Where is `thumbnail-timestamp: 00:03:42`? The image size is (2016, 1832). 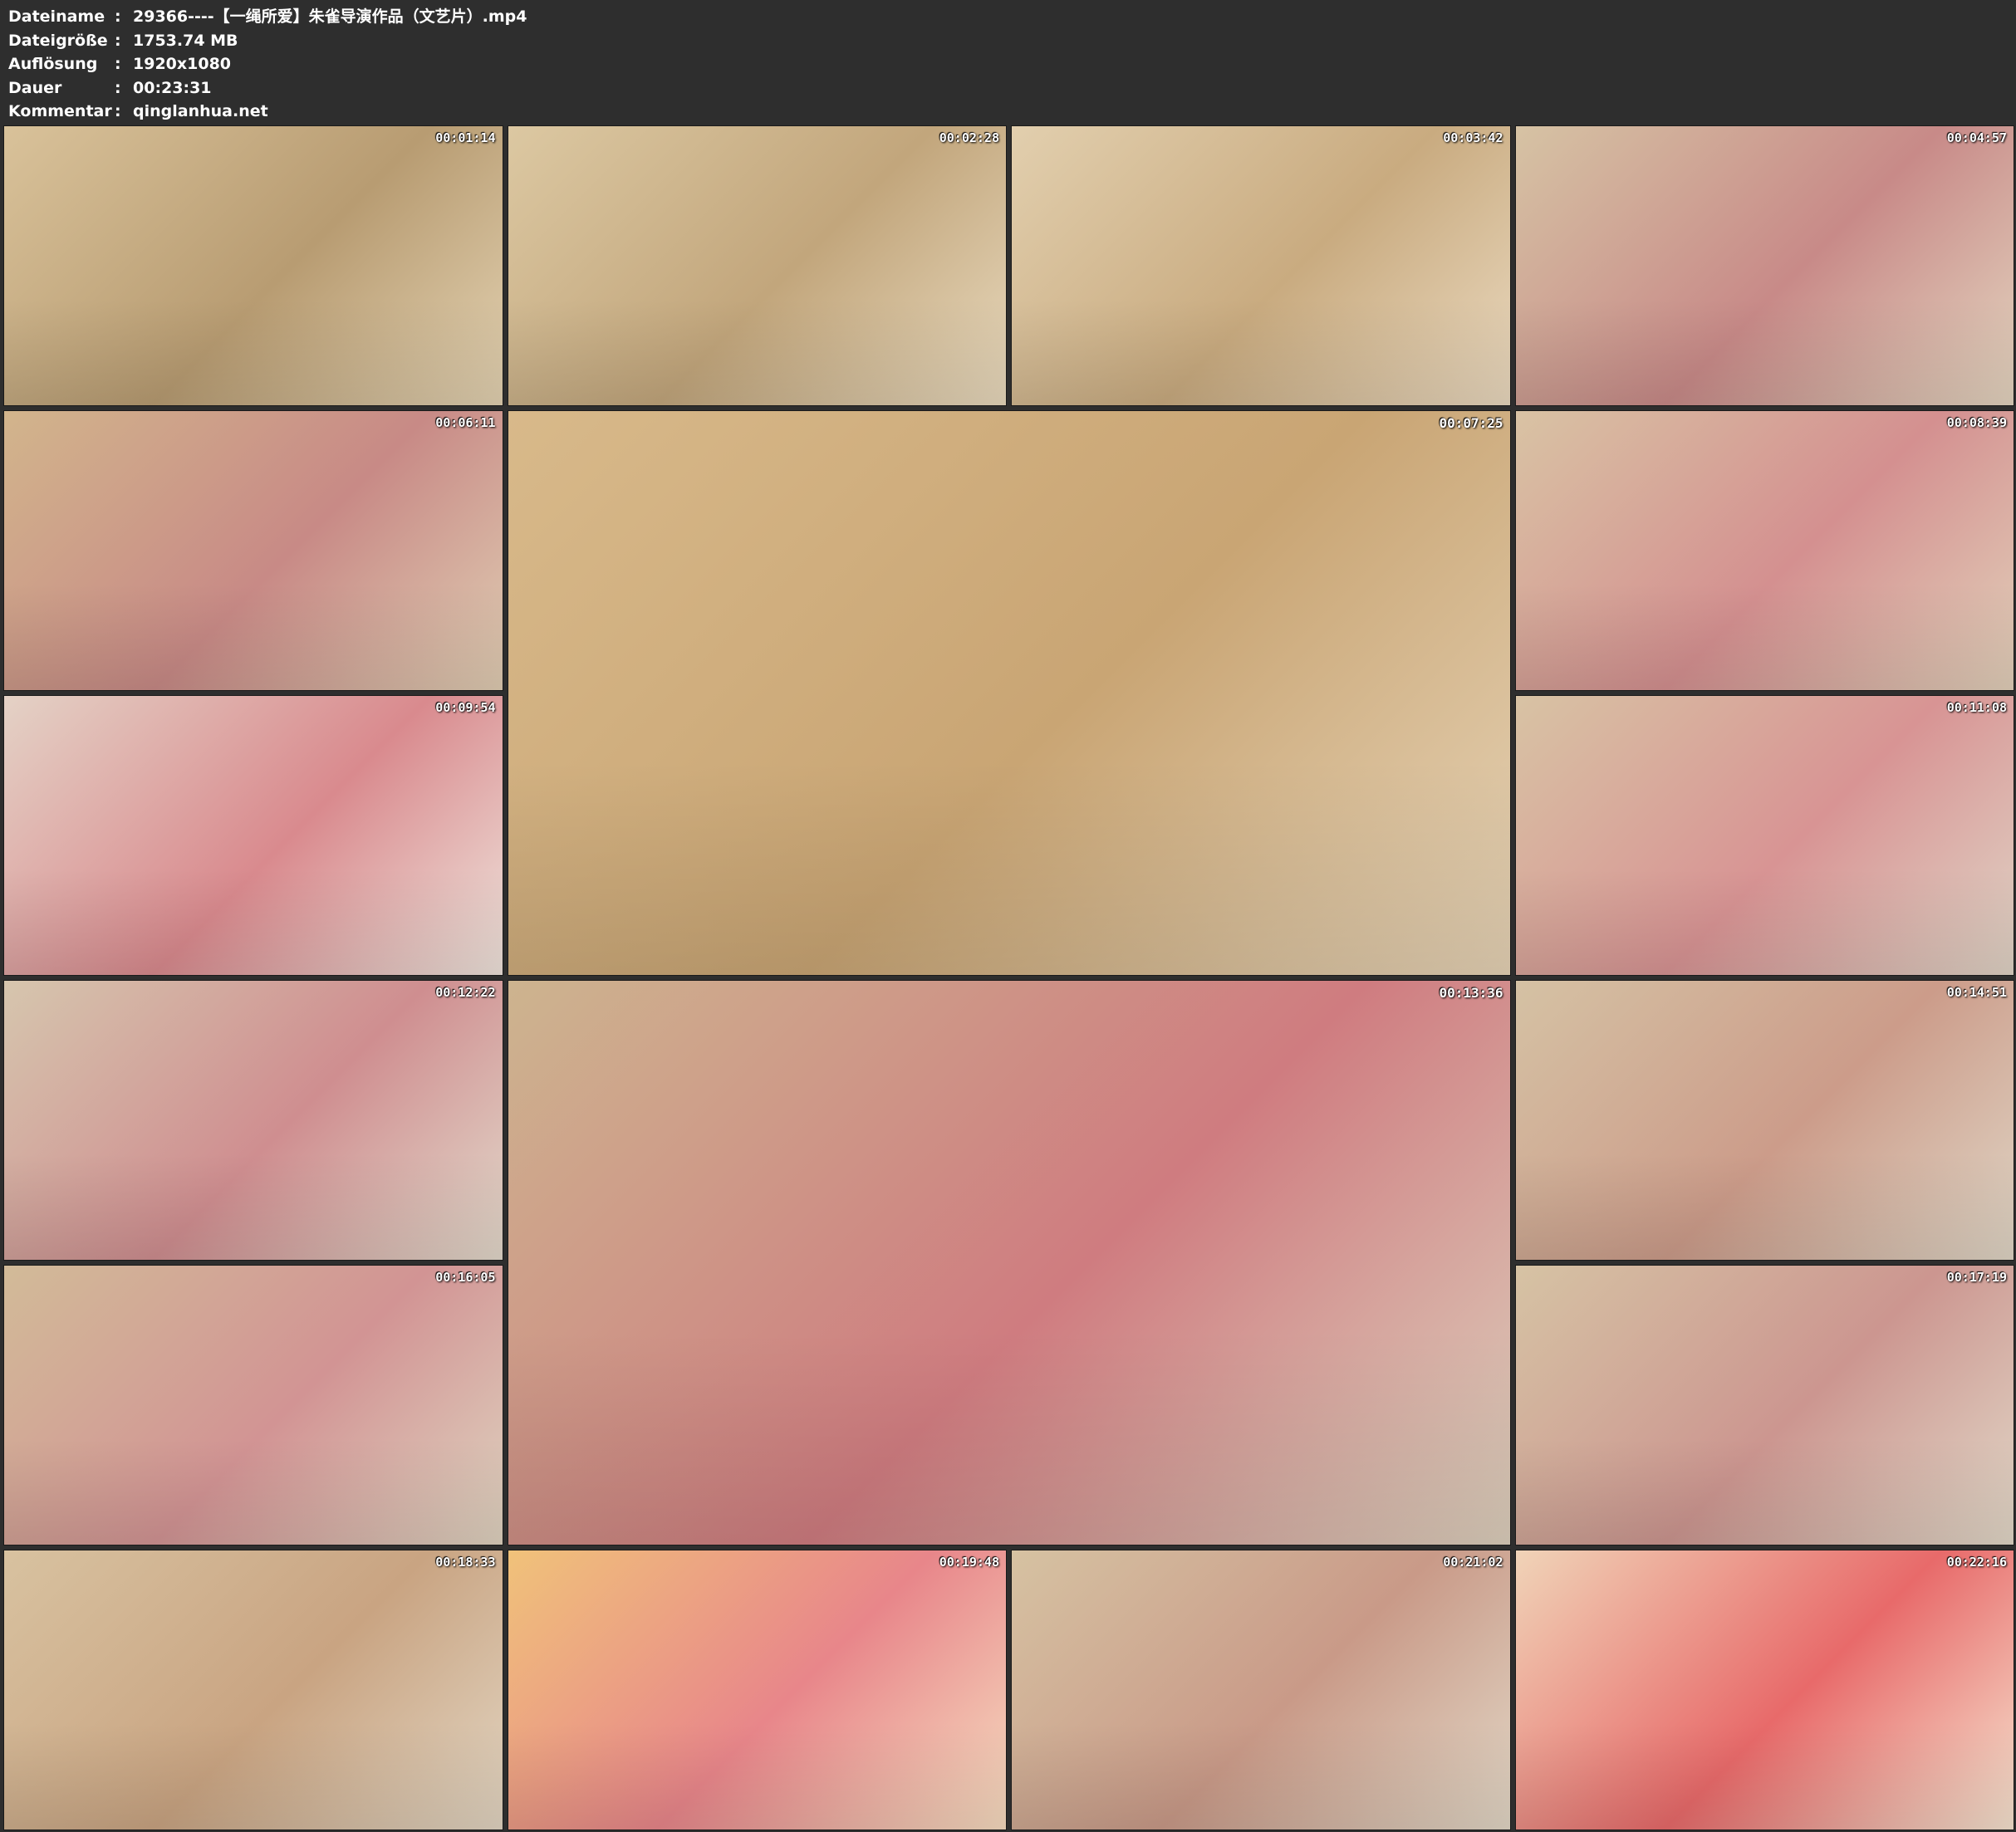
thumbnail-timestamp: 00:03:42 is located at coordinates (1473, 137).